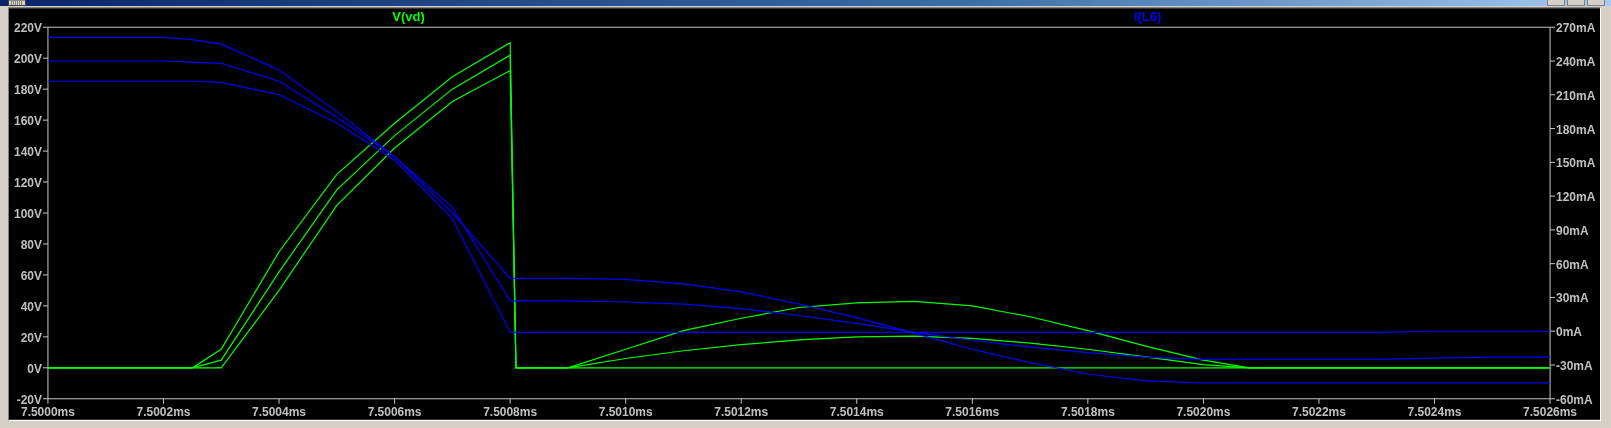  I want to click on x-tick-label: 7.5026ms, so click(1550, 411).